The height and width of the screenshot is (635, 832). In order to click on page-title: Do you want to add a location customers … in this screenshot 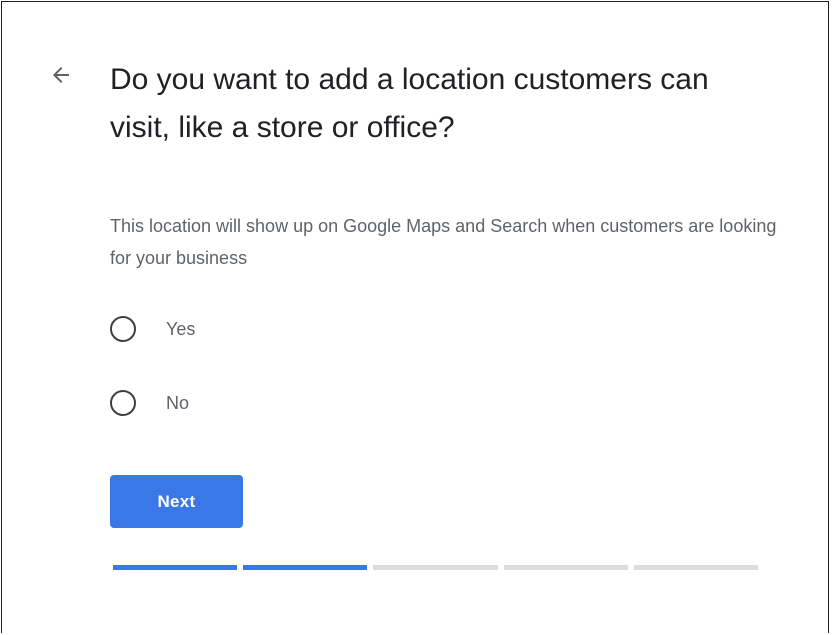, I will do `click(409, 103)`.